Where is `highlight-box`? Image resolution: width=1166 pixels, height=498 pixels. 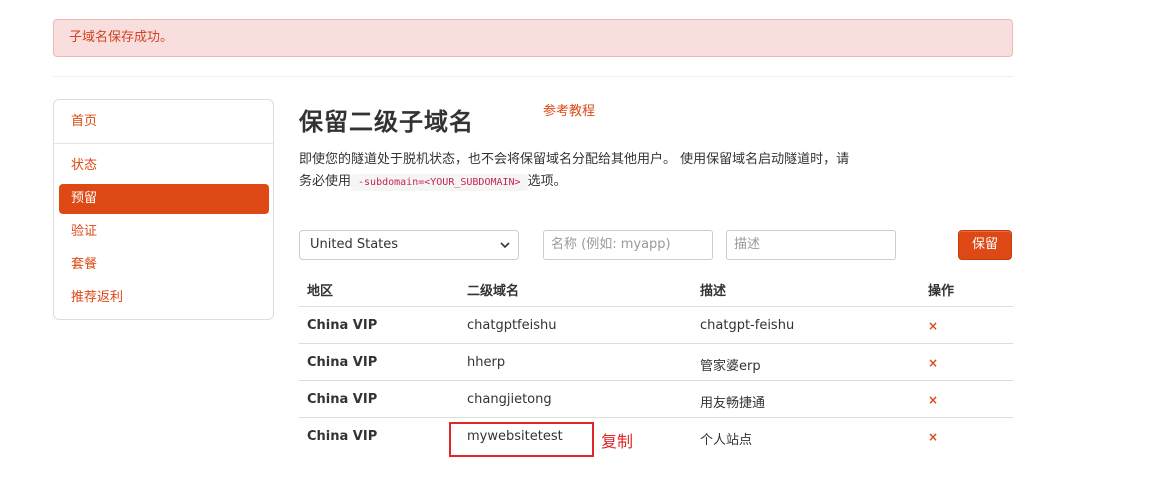
highlight-box is located at coordinates (521, 439).